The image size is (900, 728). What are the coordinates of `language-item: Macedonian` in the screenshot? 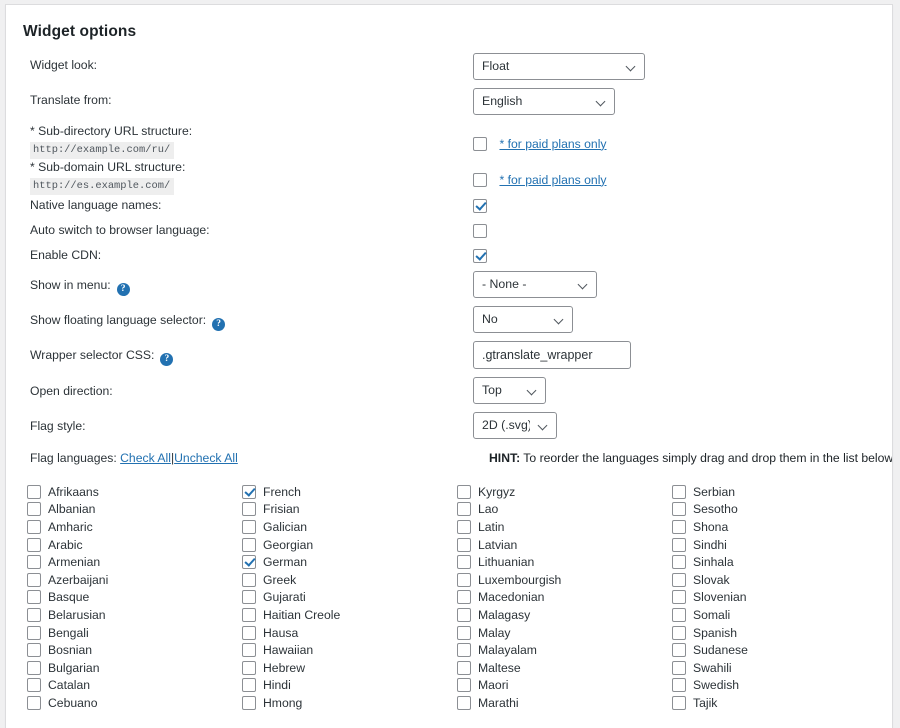 It's located at (564, 598).